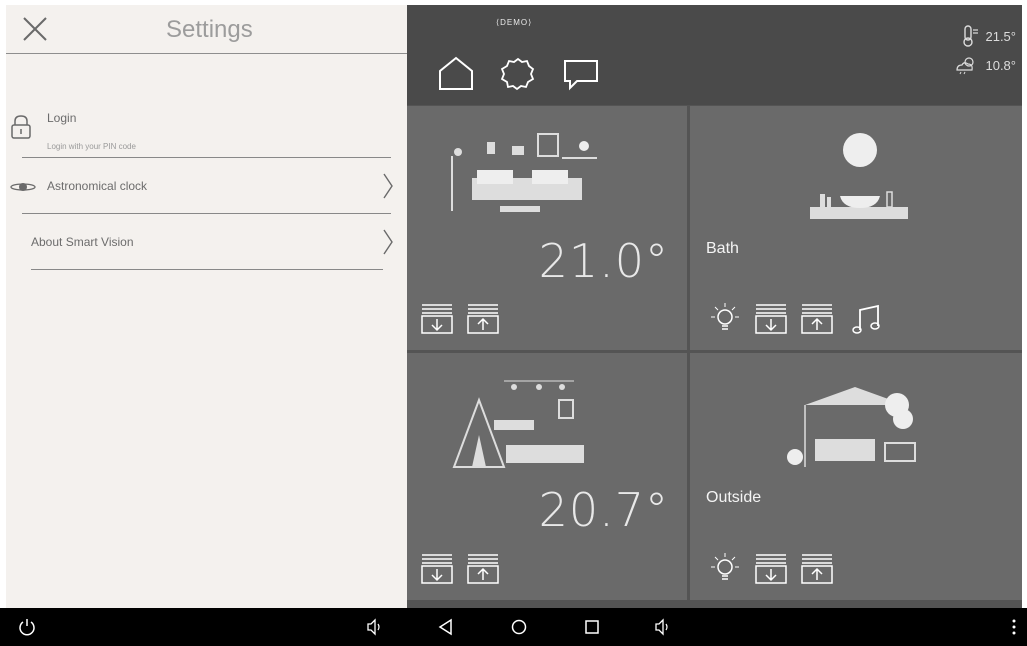  I want to click on music-note-icon, so click(867, 319).